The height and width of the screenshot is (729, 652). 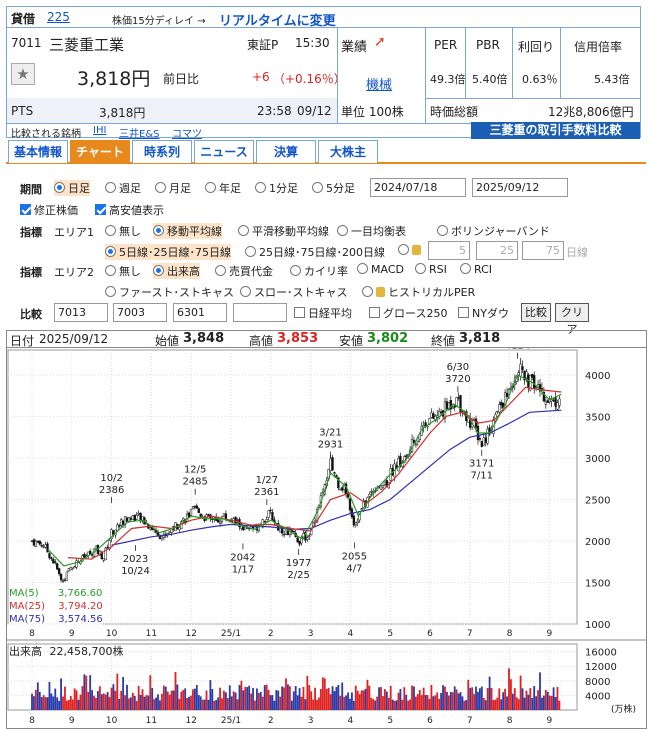 I want to click on lending-label: 貸借, so click(x=23, y=19).